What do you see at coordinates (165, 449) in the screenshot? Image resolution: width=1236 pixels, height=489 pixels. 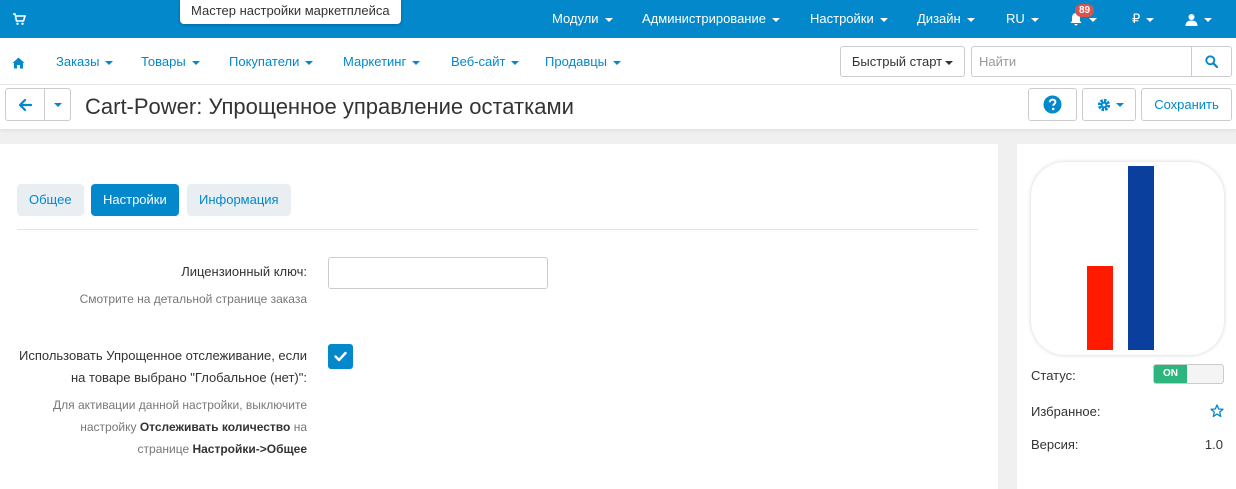 I see `hint-text: странице` at bounding box center [165, 449].